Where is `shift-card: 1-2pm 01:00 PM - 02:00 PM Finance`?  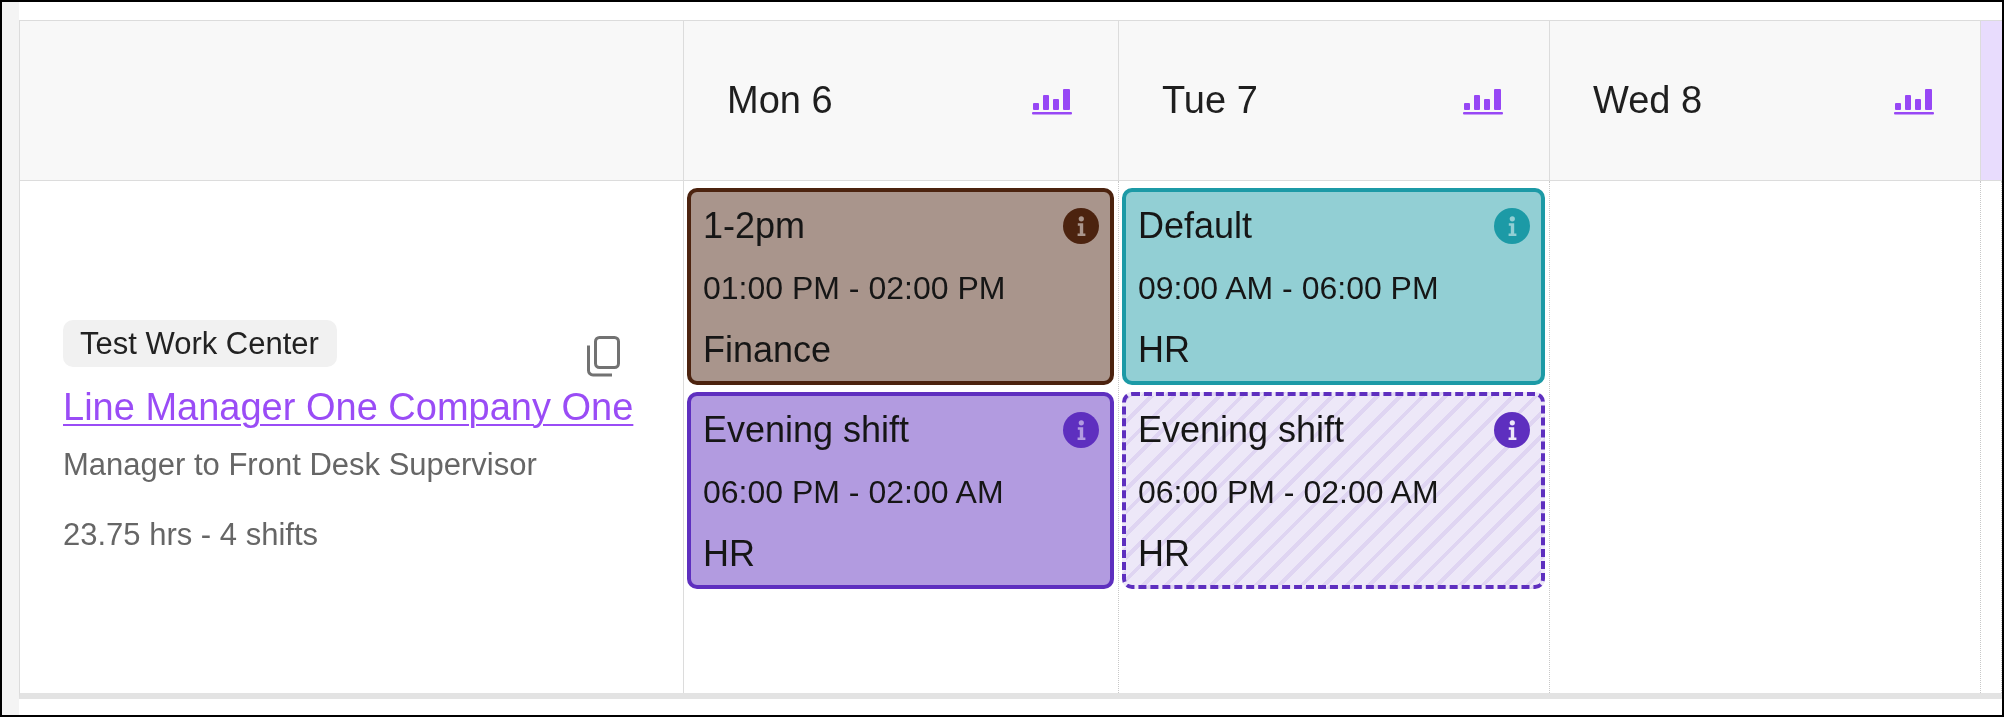 shift-card: 1-2pm 01:00 PM - 02:00 PM Finance is located at coordinates (900, 286).